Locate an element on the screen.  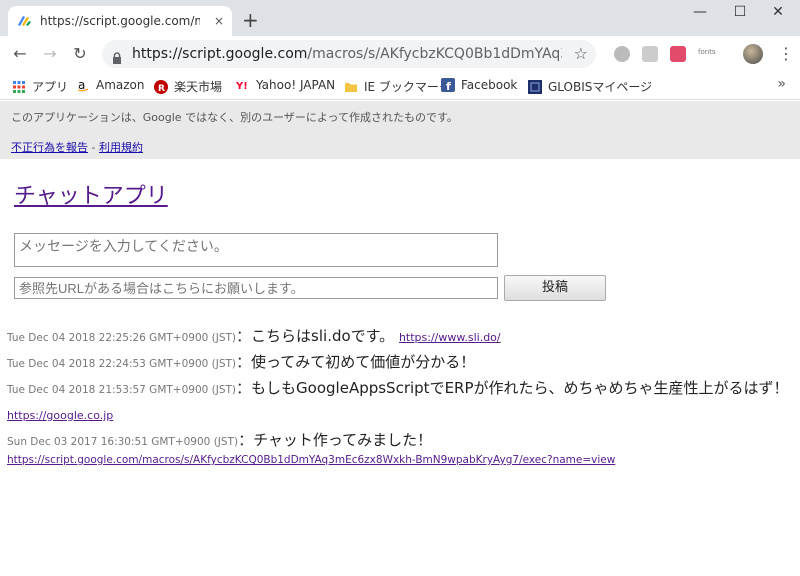
svg-text: f is located at coordinates (448, 86).